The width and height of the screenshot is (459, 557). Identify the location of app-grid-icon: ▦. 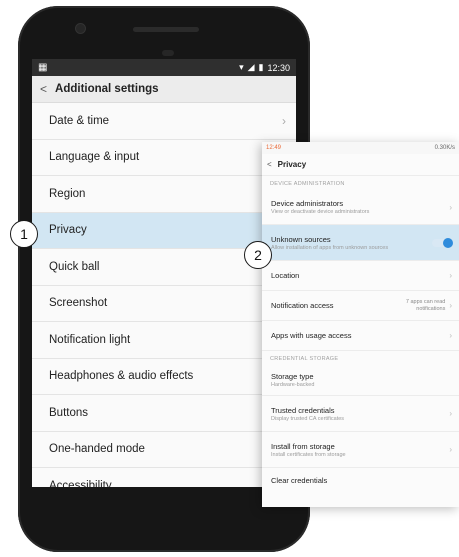
(43, 67).